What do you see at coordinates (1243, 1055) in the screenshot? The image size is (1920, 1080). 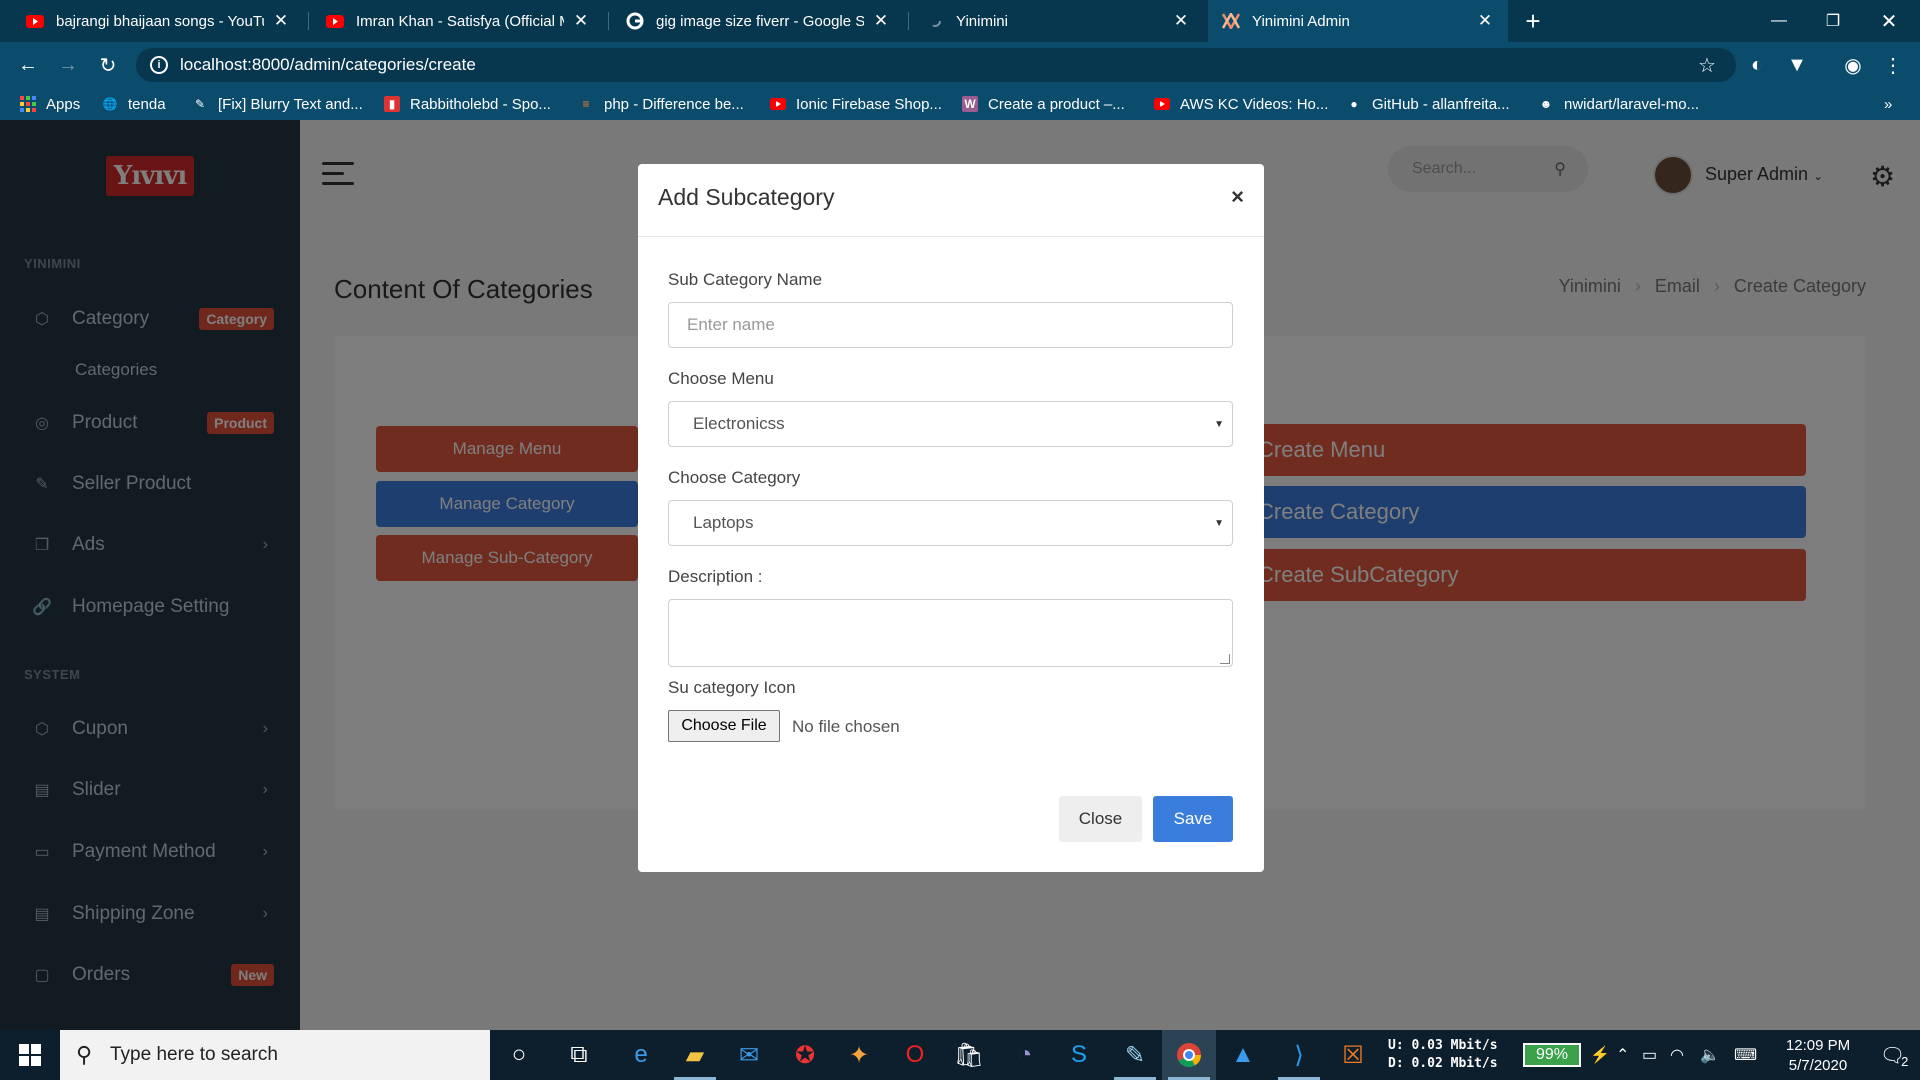 I see `photos-icon: ▲` at bounding box center [1243, 1055].